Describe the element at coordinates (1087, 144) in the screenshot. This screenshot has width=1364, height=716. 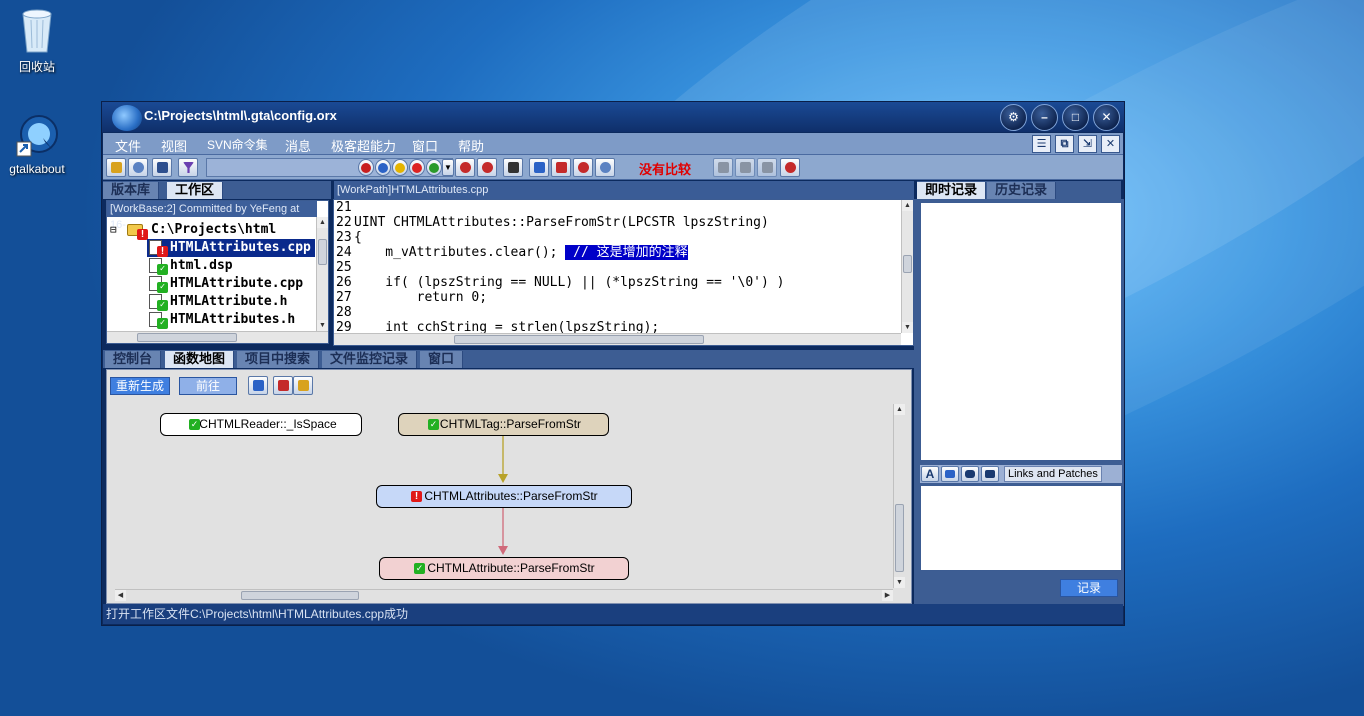
I see `float-window-icon: ⇲` at that location.